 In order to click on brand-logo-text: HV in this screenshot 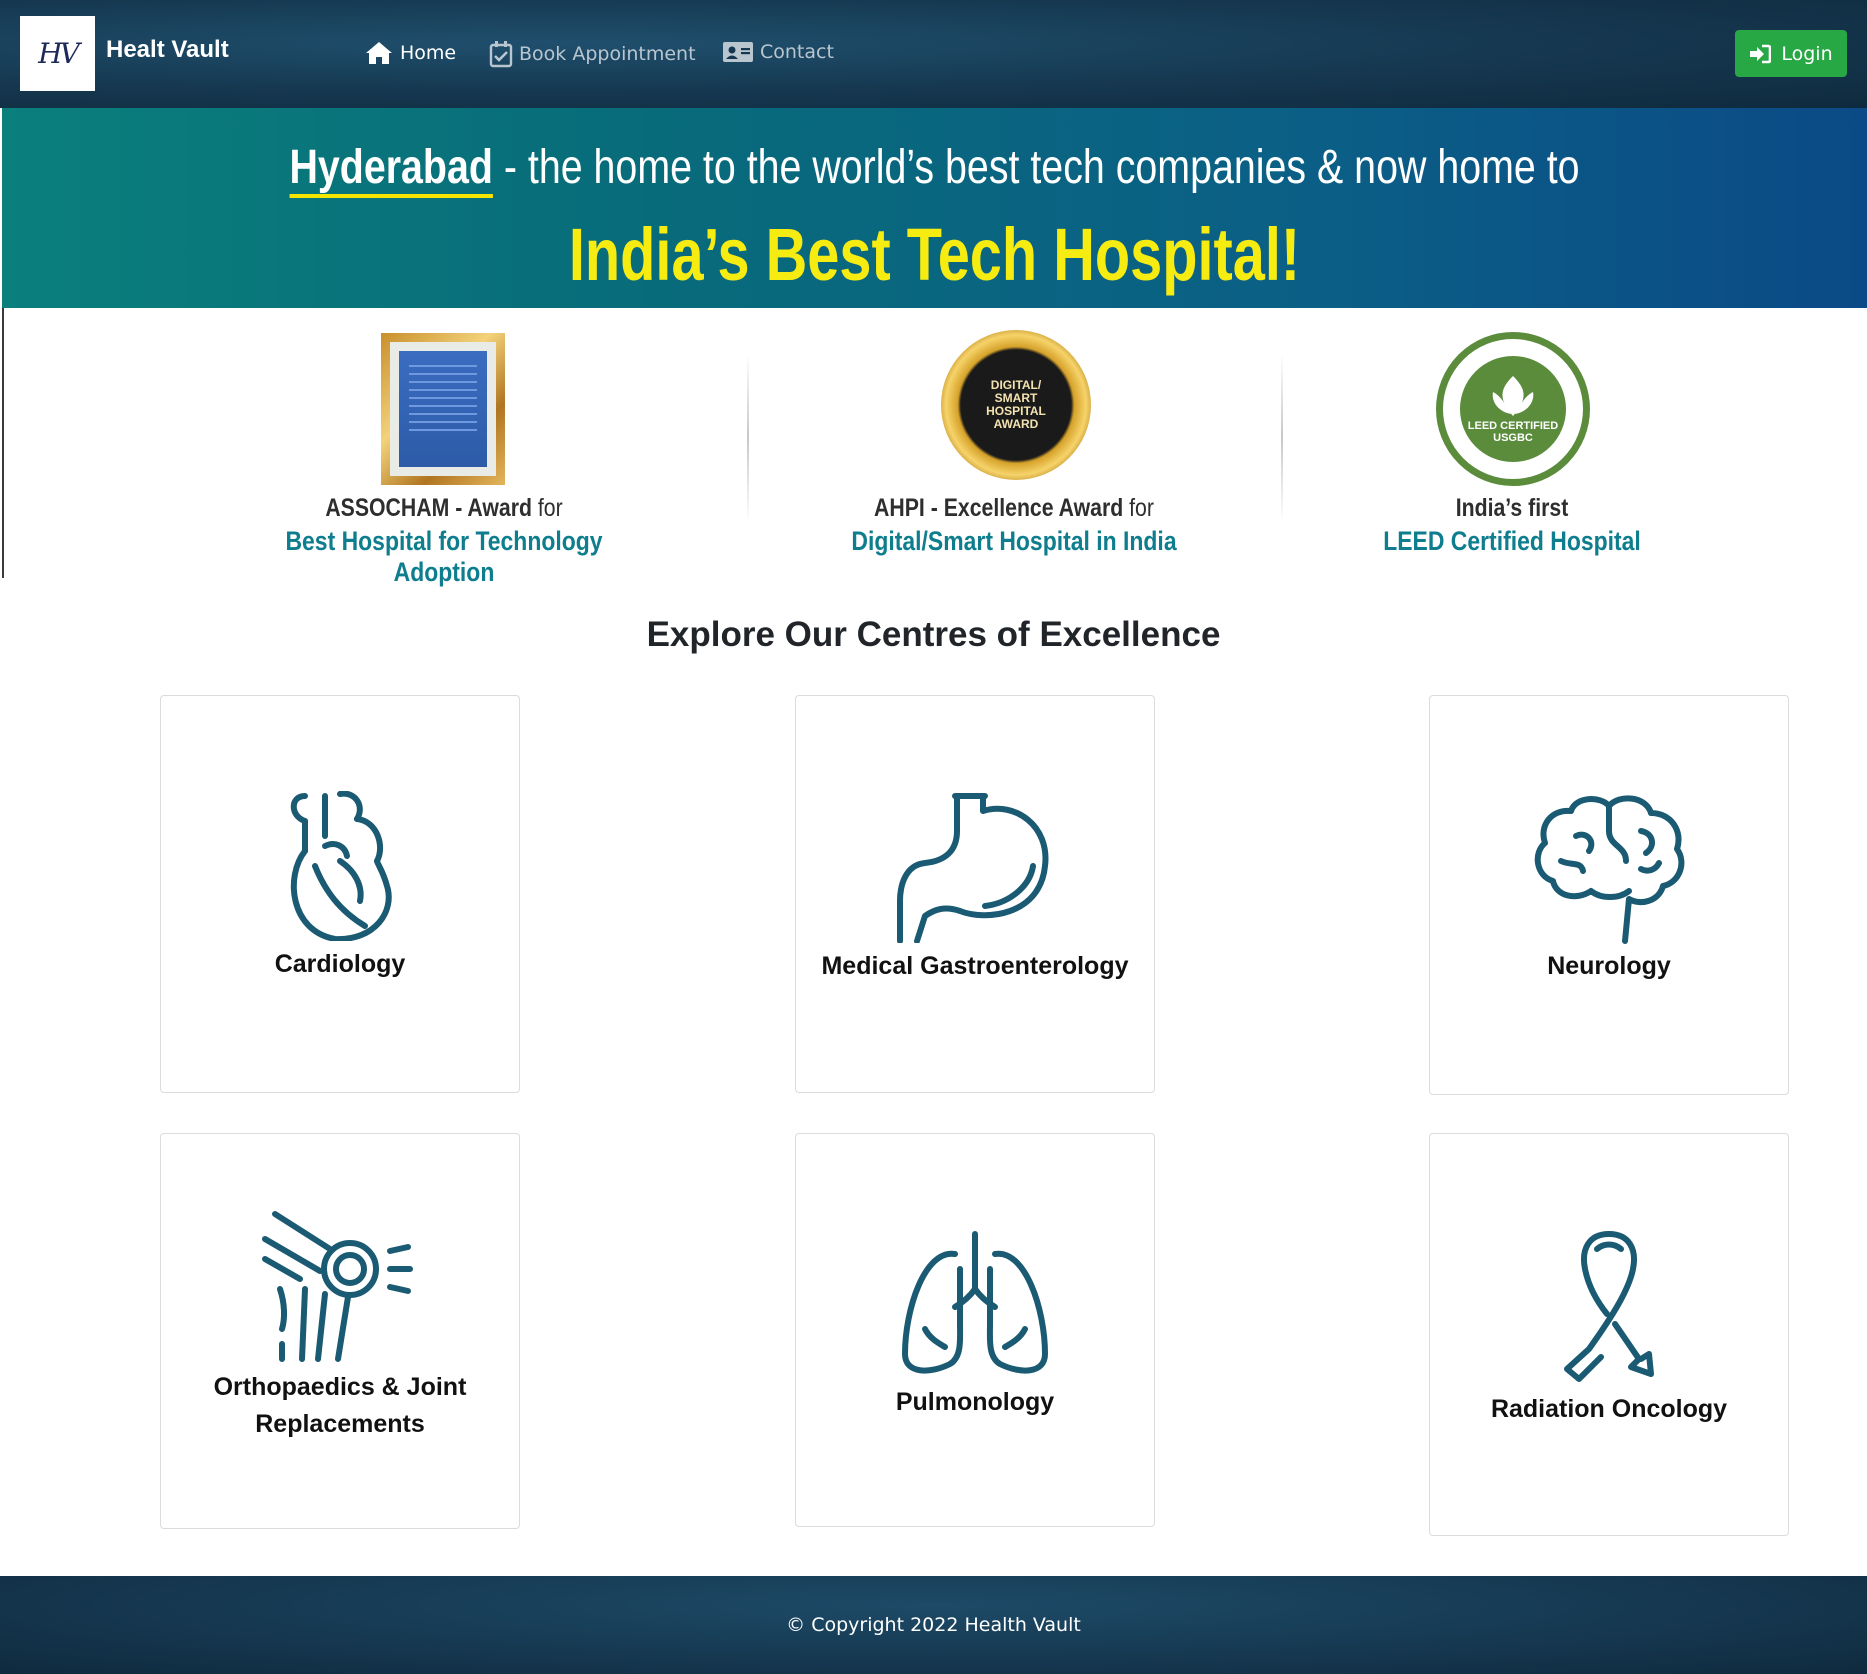, I will do `click(59, 53)`.